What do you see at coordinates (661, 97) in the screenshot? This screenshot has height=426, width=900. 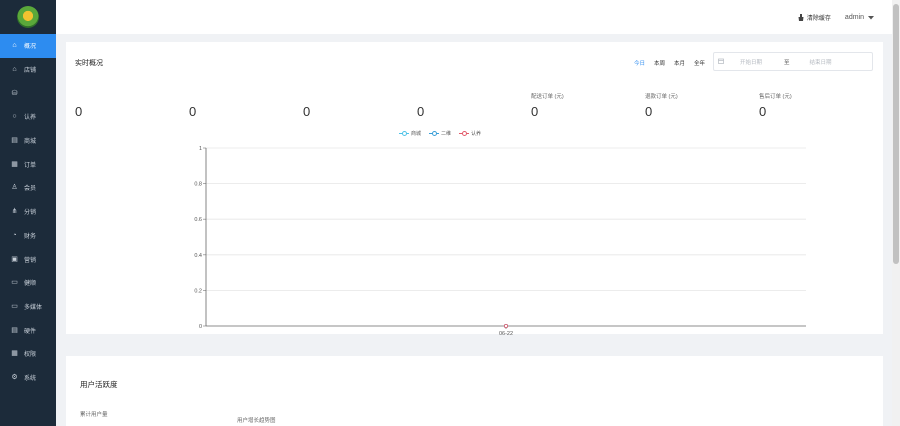 I see `stat-label: 退款订单 (元)` at bounding box center [661, 97].